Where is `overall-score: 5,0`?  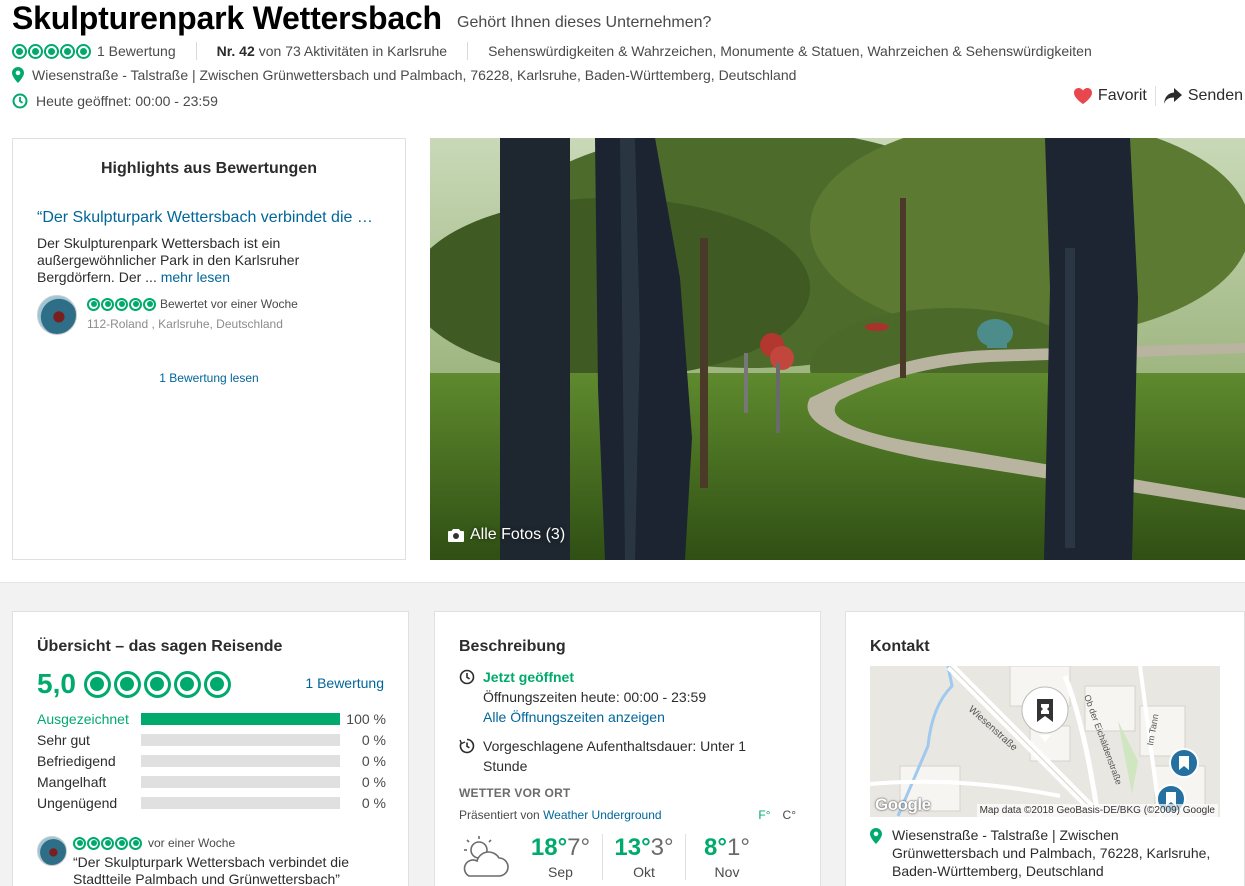
overall-score: 5,0 is located at coordinates (134, 684).